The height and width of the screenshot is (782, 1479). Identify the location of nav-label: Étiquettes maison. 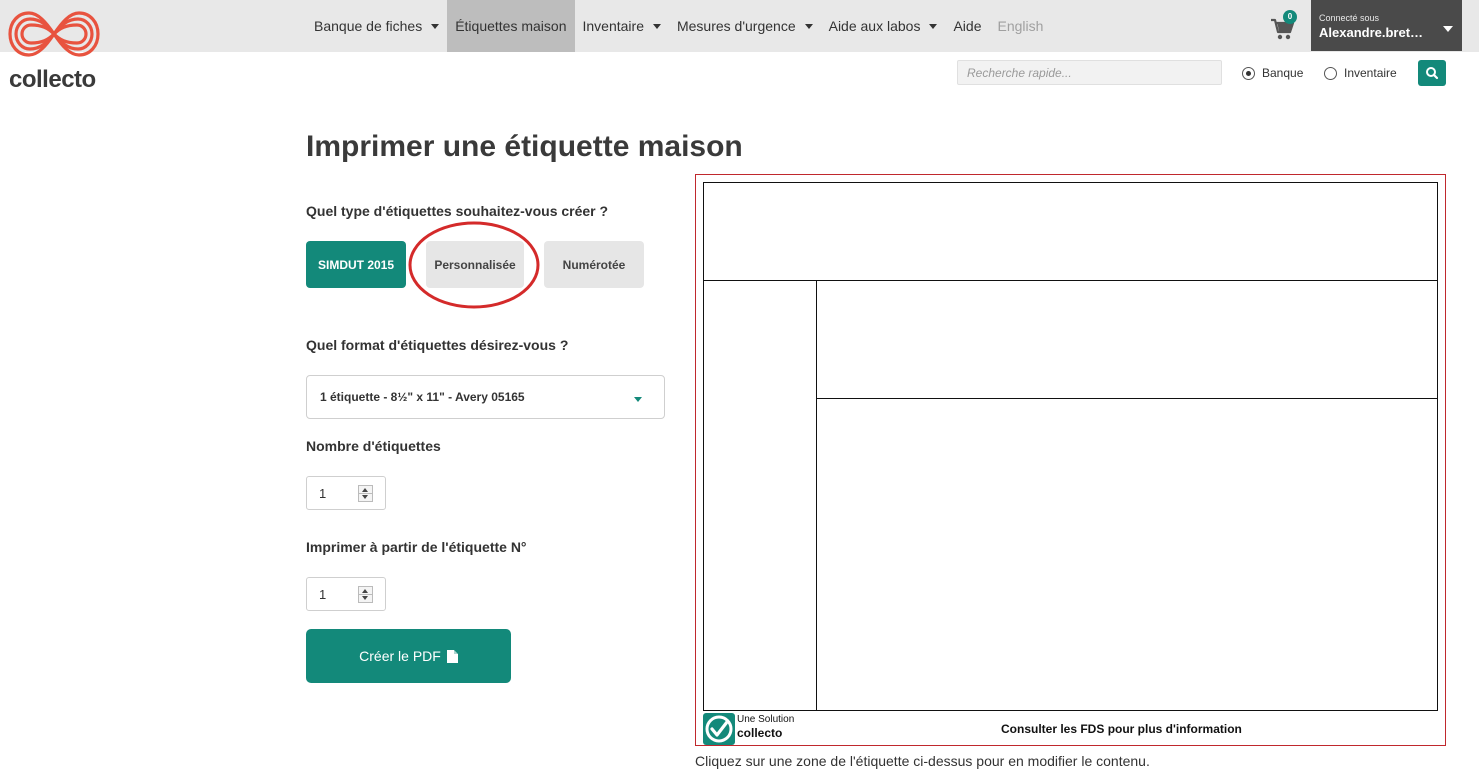
(511, 26).